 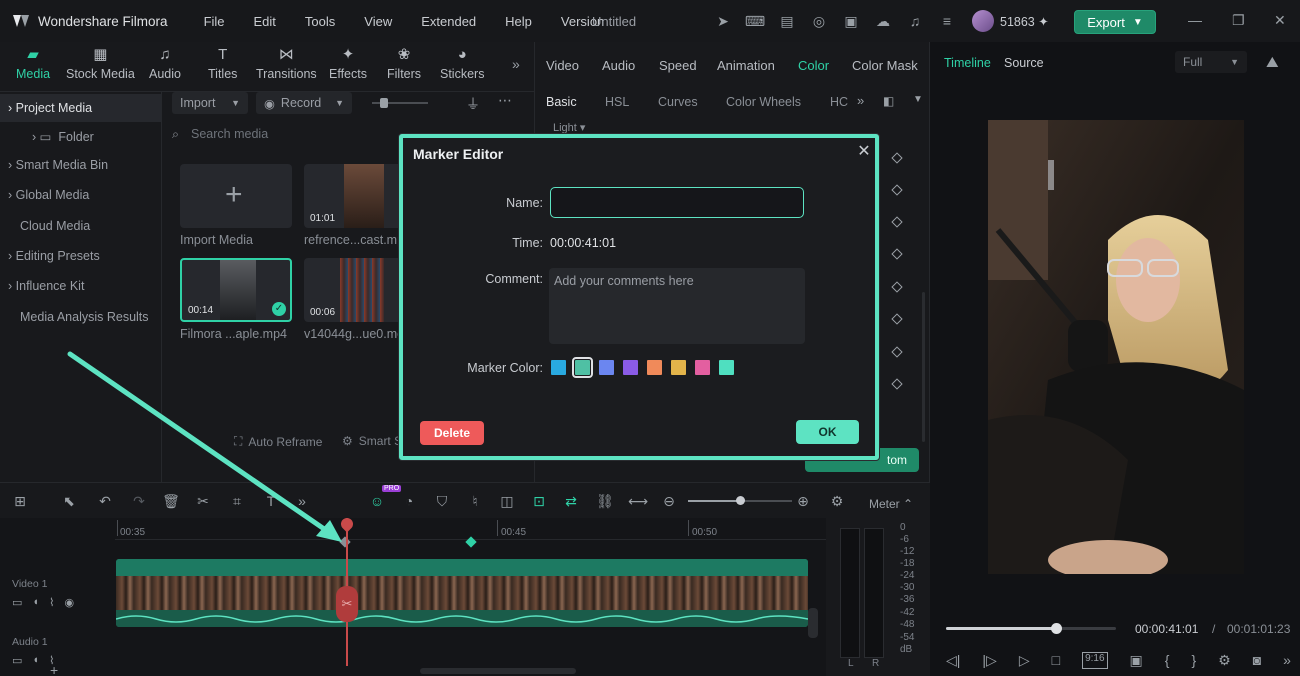 I want to click on mark-in-icon: {, so click(x=1167, y=660).